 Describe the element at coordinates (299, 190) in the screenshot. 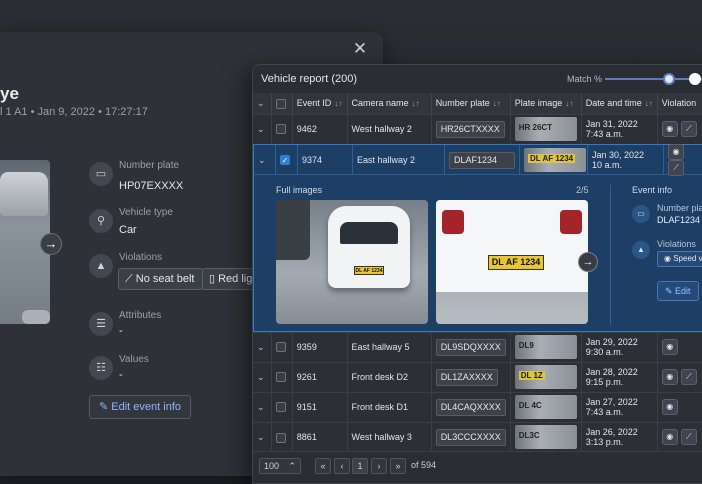

I see `full-images-label: Full images` at that location.